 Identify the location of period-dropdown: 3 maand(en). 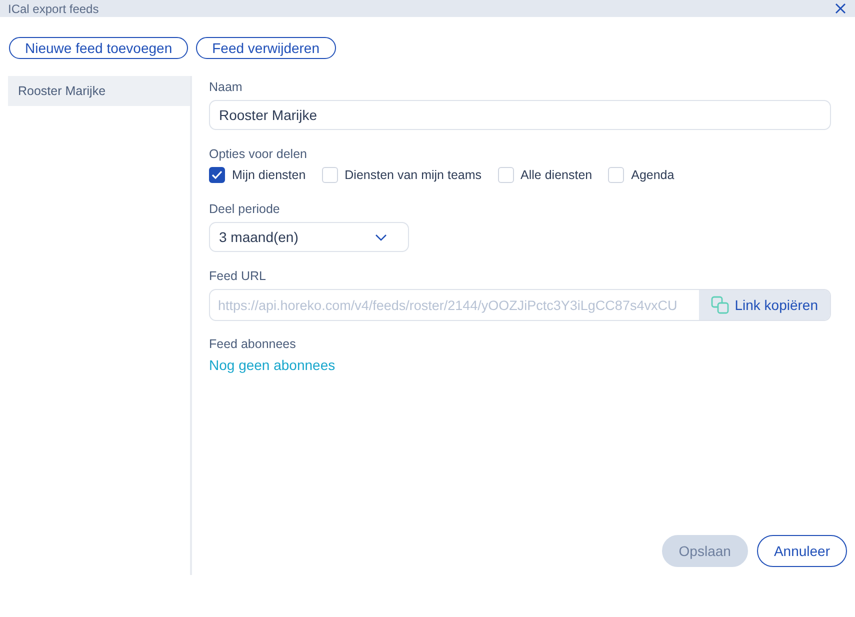
(309, 237).